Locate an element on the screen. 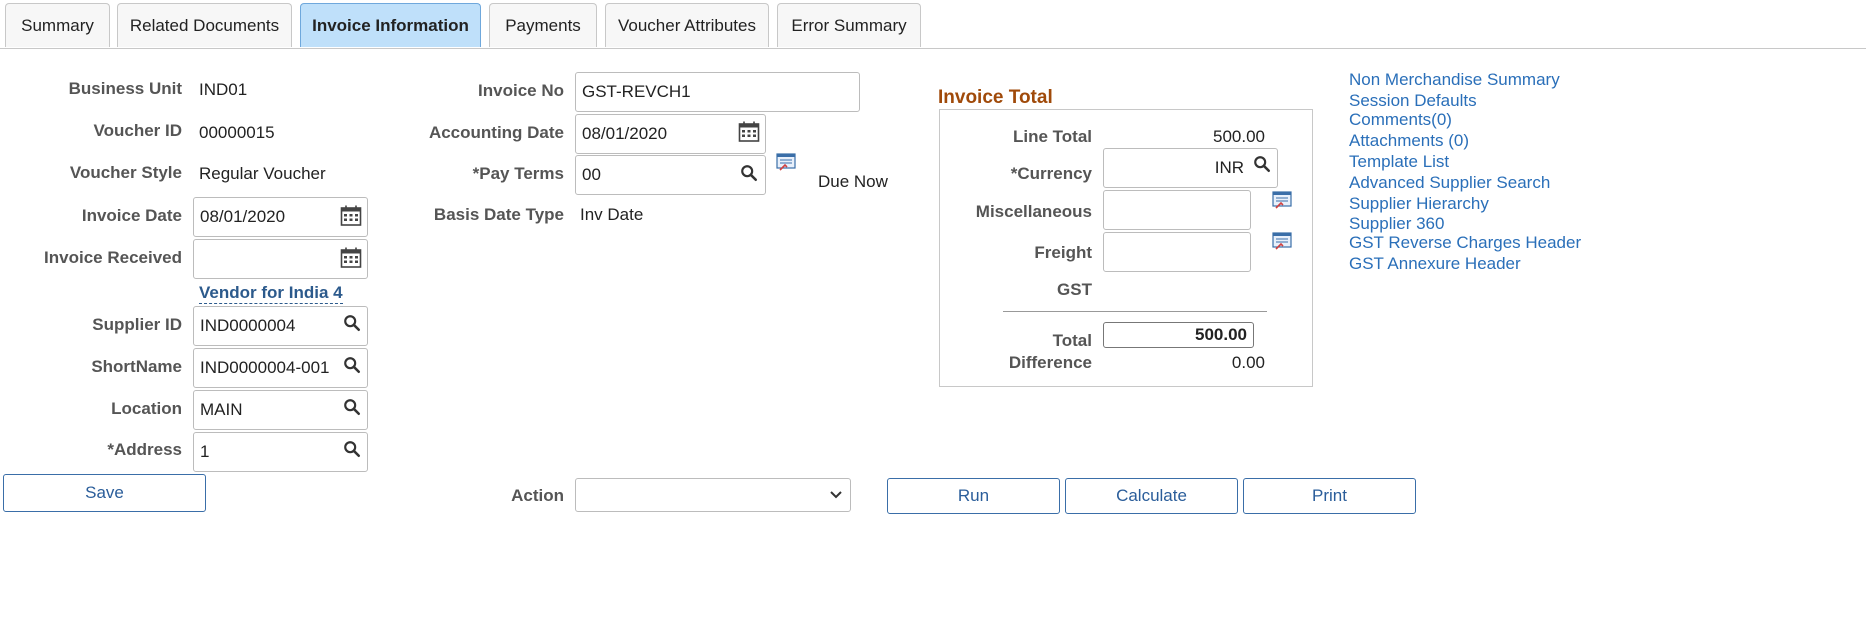 The width and height of the screenshot is (1866, 618). accounting-date-value: 08/01/2020 is located at coordinates (625, 133).